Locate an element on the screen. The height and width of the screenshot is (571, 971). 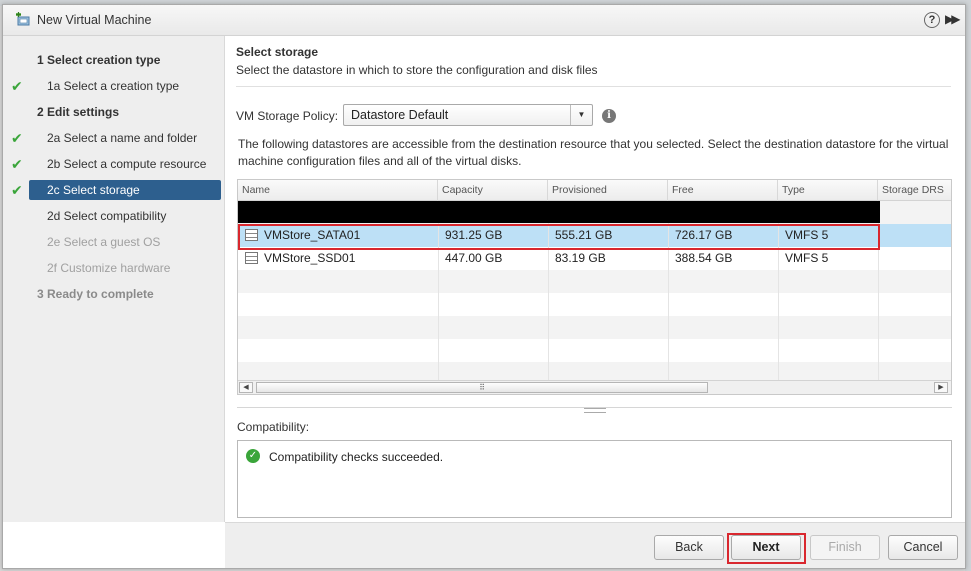
nav-label: 2 Edit settings is located at coordinates (78, 112).